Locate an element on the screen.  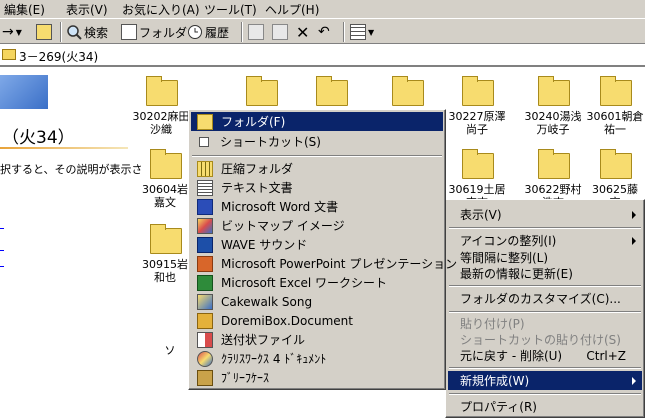
submenu-item-label: ﾌﾞﾘｰﾌｹｰｽ is located at coordinates (245, 378).